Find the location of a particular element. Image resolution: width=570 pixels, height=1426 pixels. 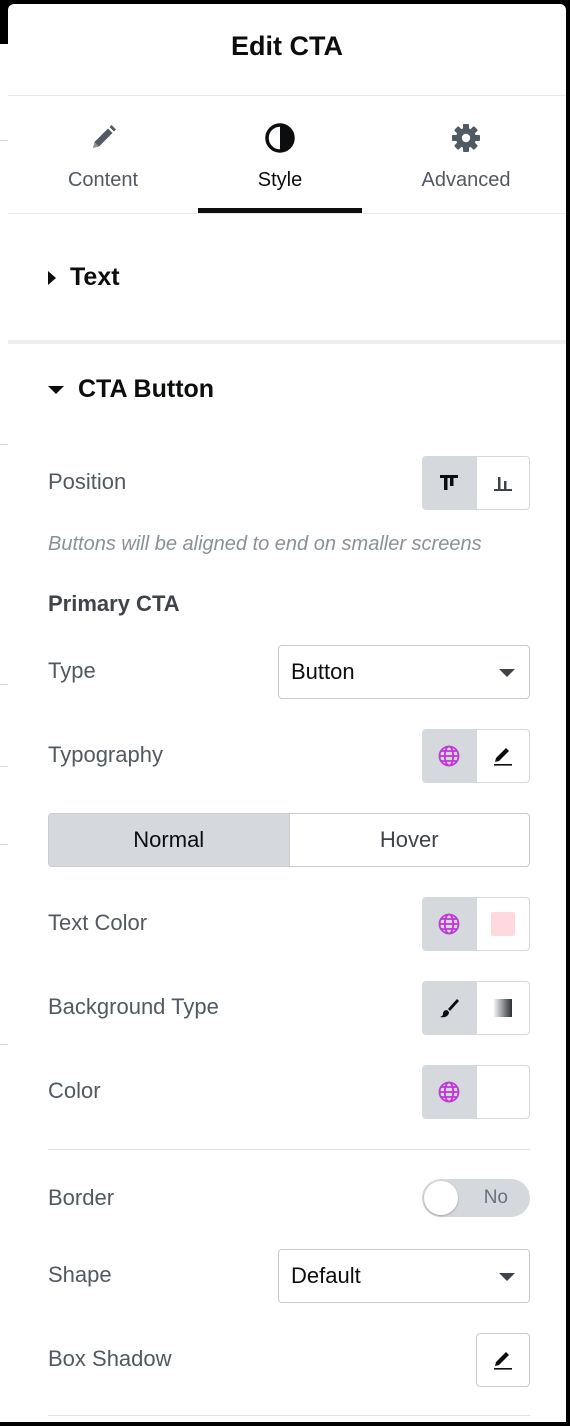

toggle-knob is located at coordinates (441, 1198).